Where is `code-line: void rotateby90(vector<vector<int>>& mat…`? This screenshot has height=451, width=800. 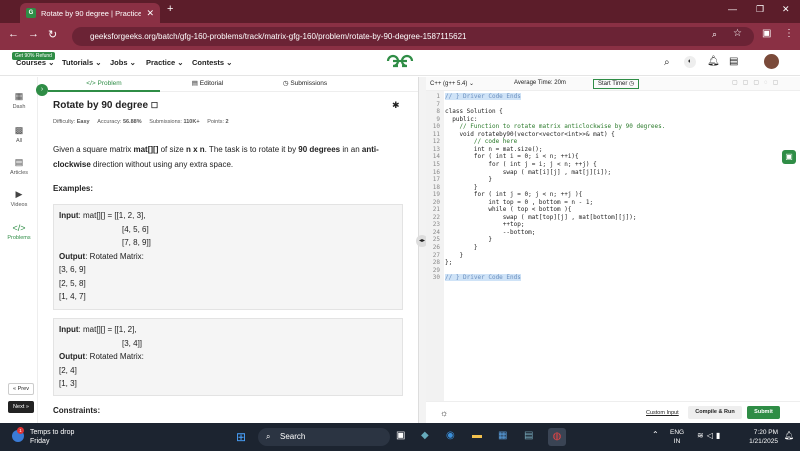
code-line: void rotateby90(vector<vector<int>>& mat… is located at coordinates (529, 134).